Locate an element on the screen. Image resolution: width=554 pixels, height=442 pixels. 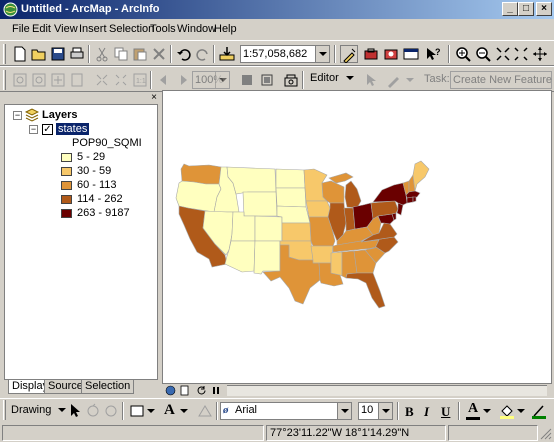
zoom-percent-combobox: 100% is located at coordinates (211, 80).